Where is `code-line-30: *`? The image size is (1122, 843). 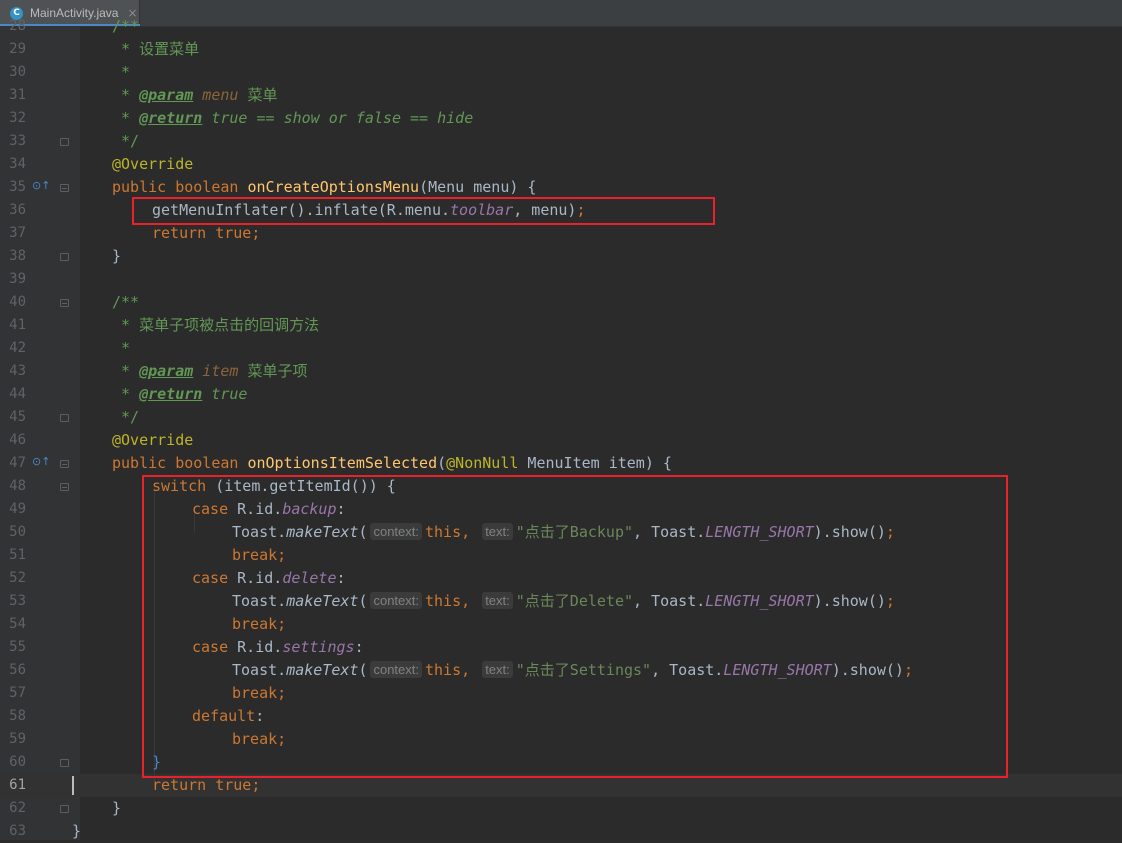 code-line-30: * is located at coordinates (121, 72).